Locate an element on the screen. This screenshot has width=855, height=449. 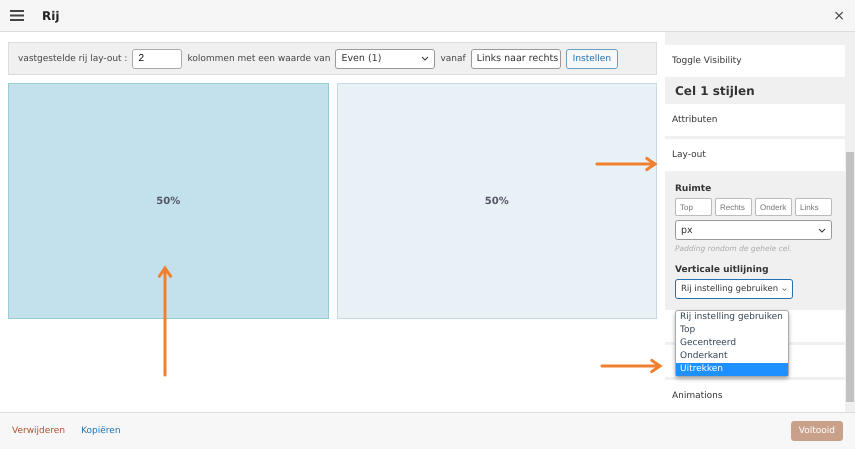
spacing-field: Links is located at coordinates (813, 207).